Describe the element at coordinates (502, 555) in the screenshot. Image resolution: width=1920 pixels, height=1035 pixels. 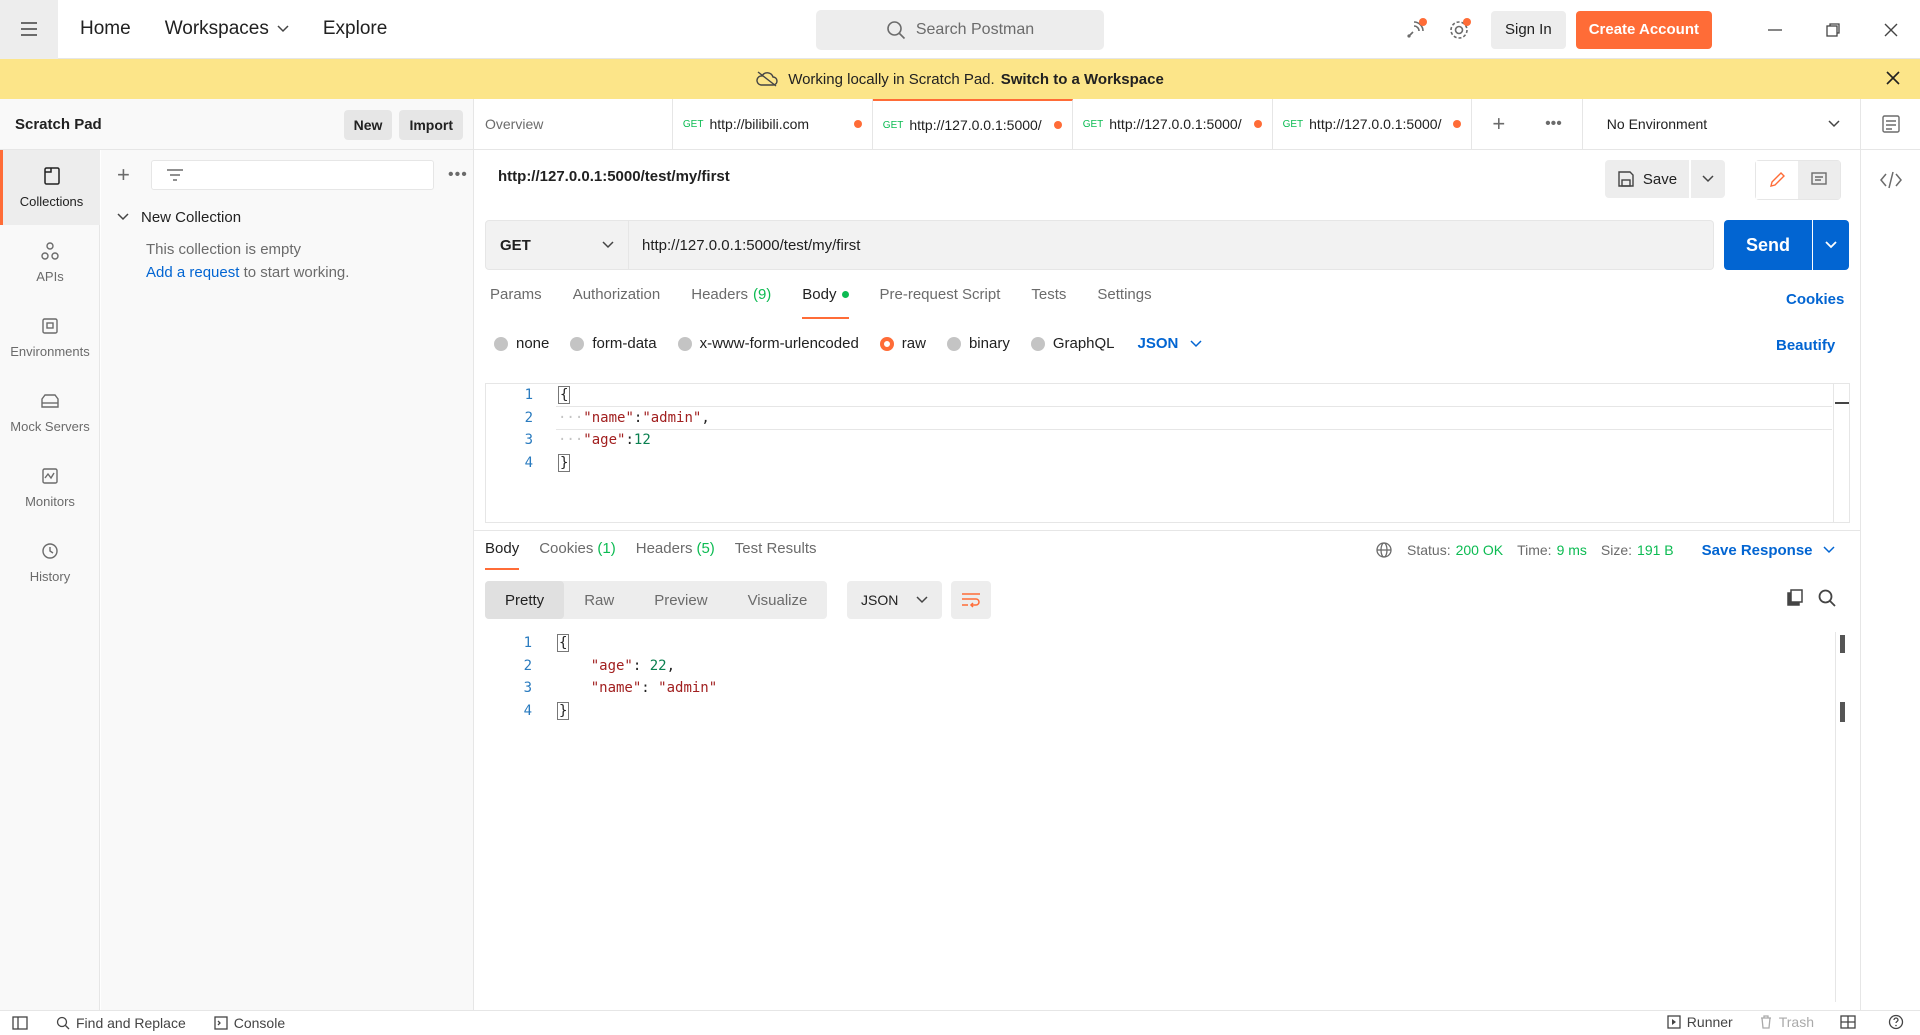
I see `response-tab-body: Body` at that location.